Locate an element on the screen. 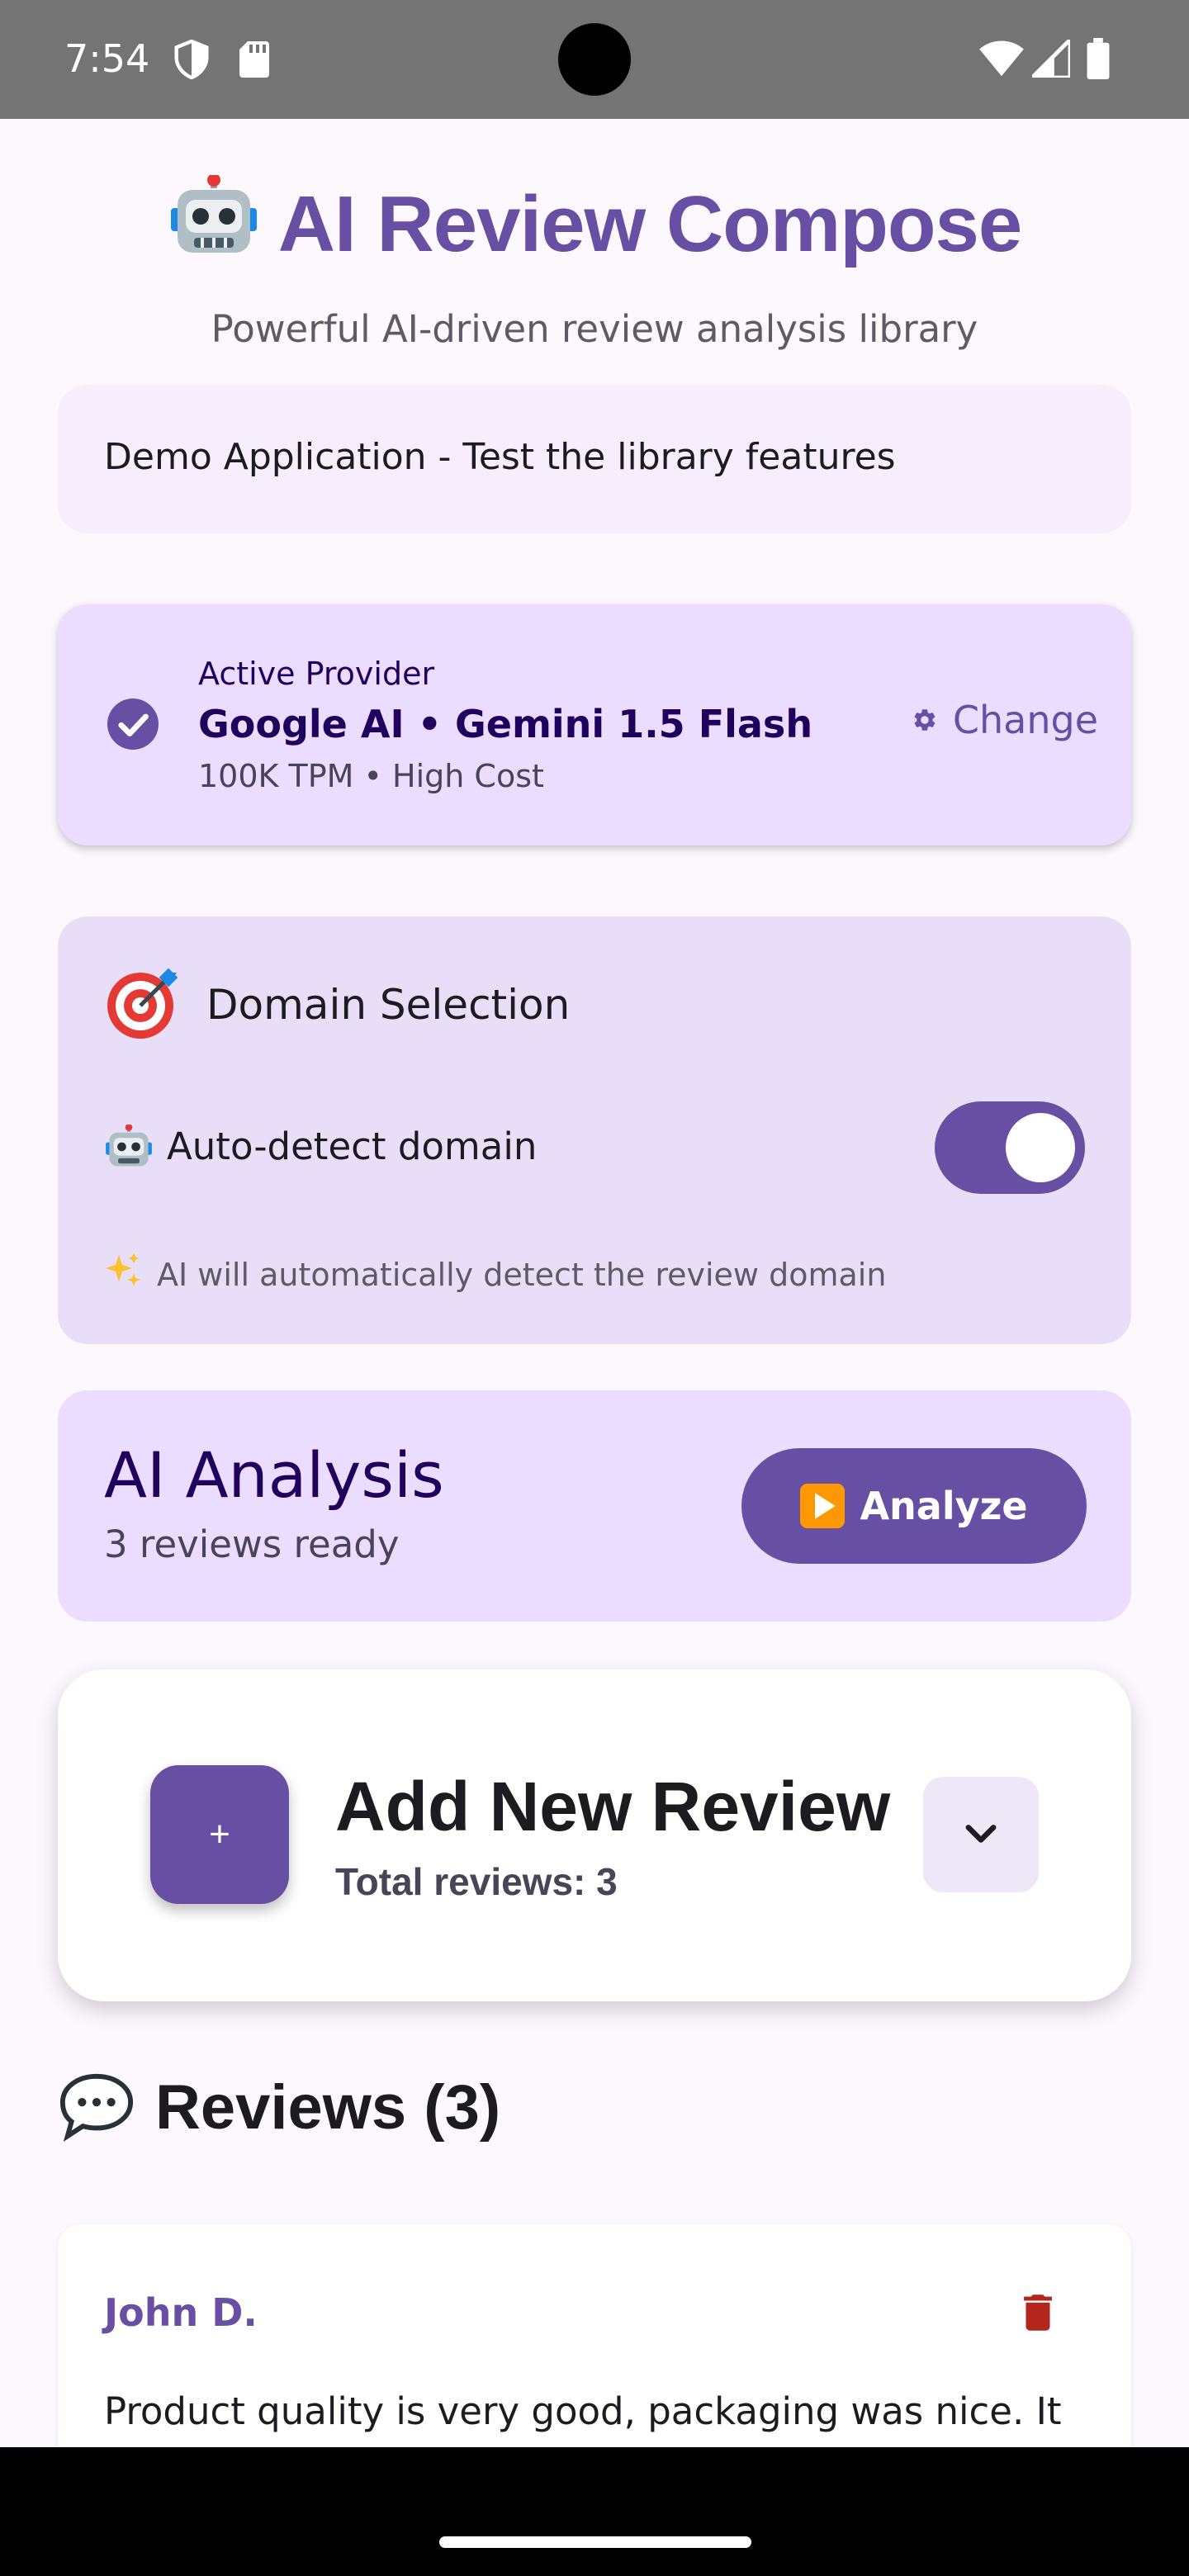  analyze-button: Analyze is located at coordinates (914, 1506).